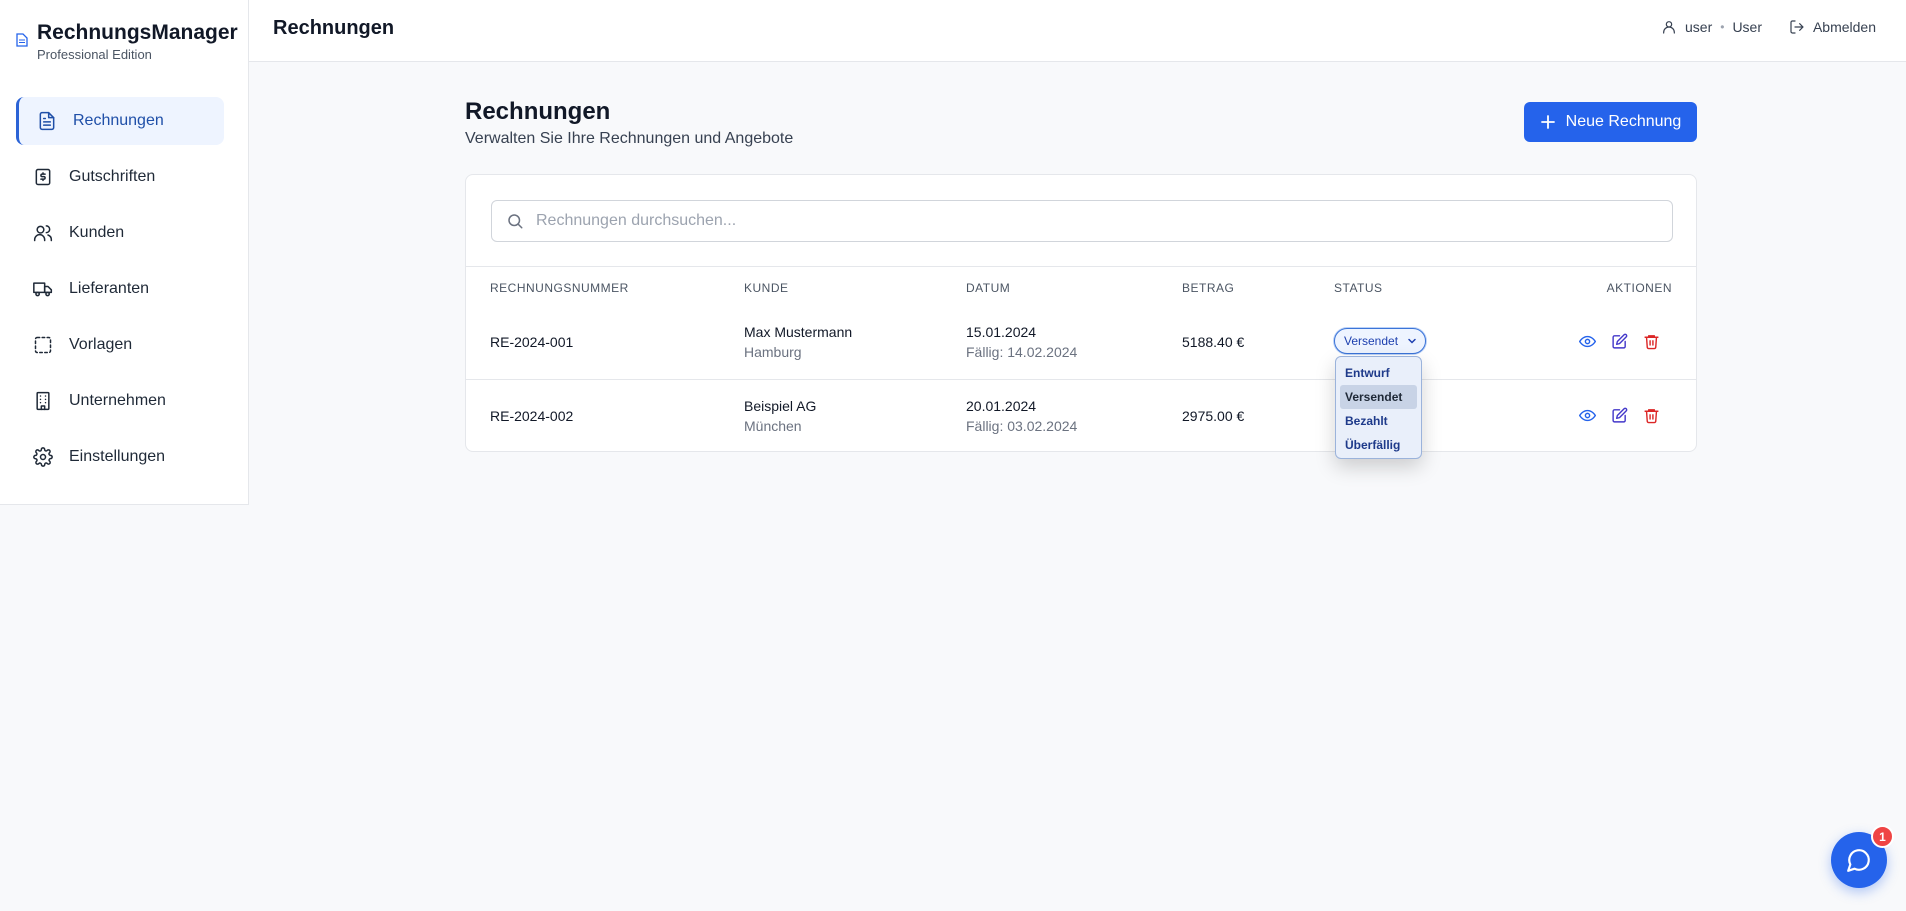  I want to click on sidebar-item-vorlagen: Vorlagen, so click(120, 345).